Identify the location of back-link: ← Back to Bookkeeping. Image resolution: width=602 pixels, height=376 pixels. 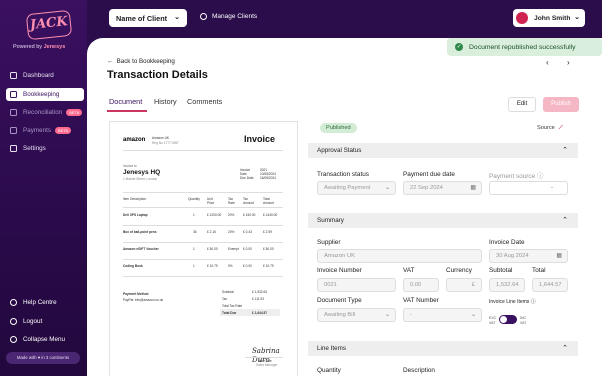
(141, 61).